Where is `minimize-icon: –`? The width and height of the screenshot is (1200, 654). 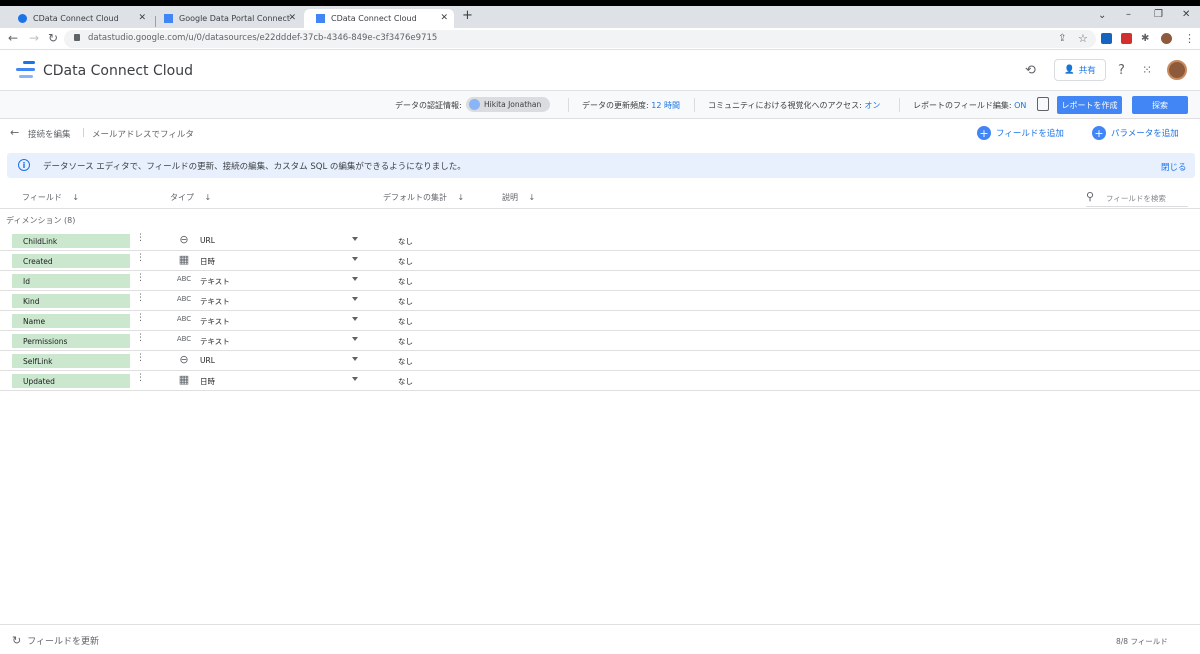 minimize-icon: – is located at coordinates (1128, 14).